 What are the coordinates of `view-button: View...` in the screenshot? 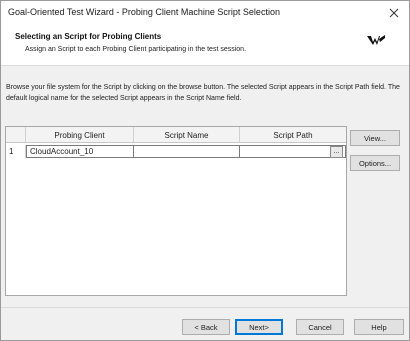 It's located at (375, 138).